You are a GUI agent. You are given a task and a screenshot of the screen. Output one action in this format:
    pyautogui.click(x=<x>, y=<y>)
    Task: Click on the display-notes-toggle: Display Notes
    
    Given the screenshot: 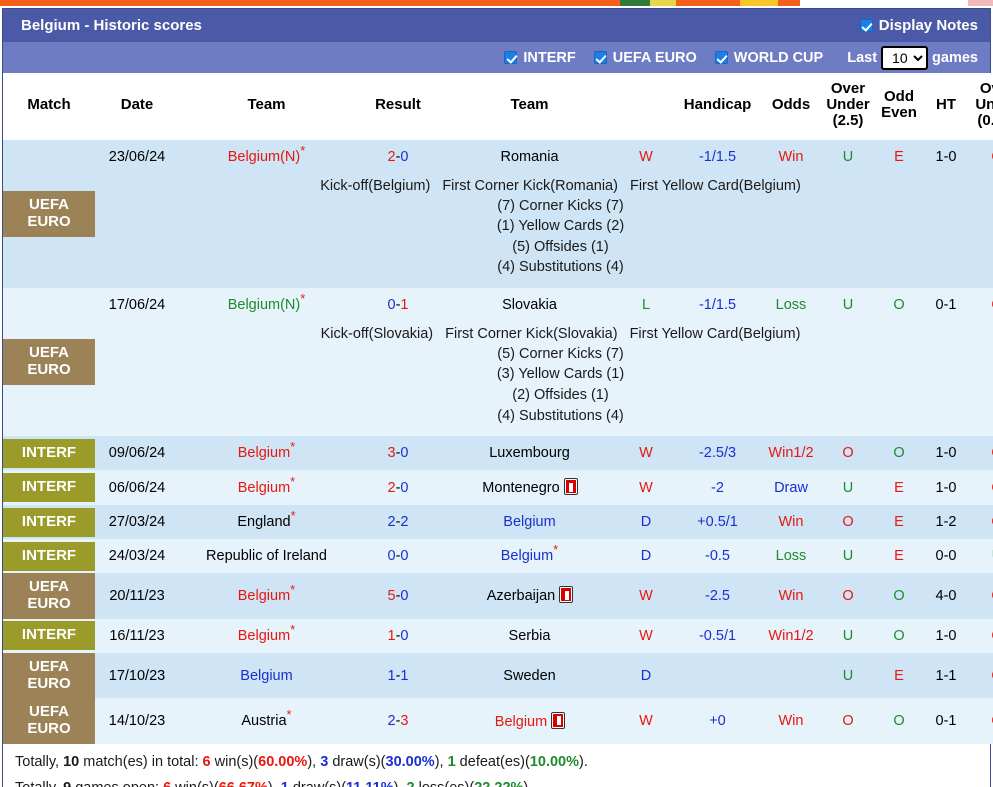 What is the action you would take?
    pyautogui.click(x=918, y=25)
    